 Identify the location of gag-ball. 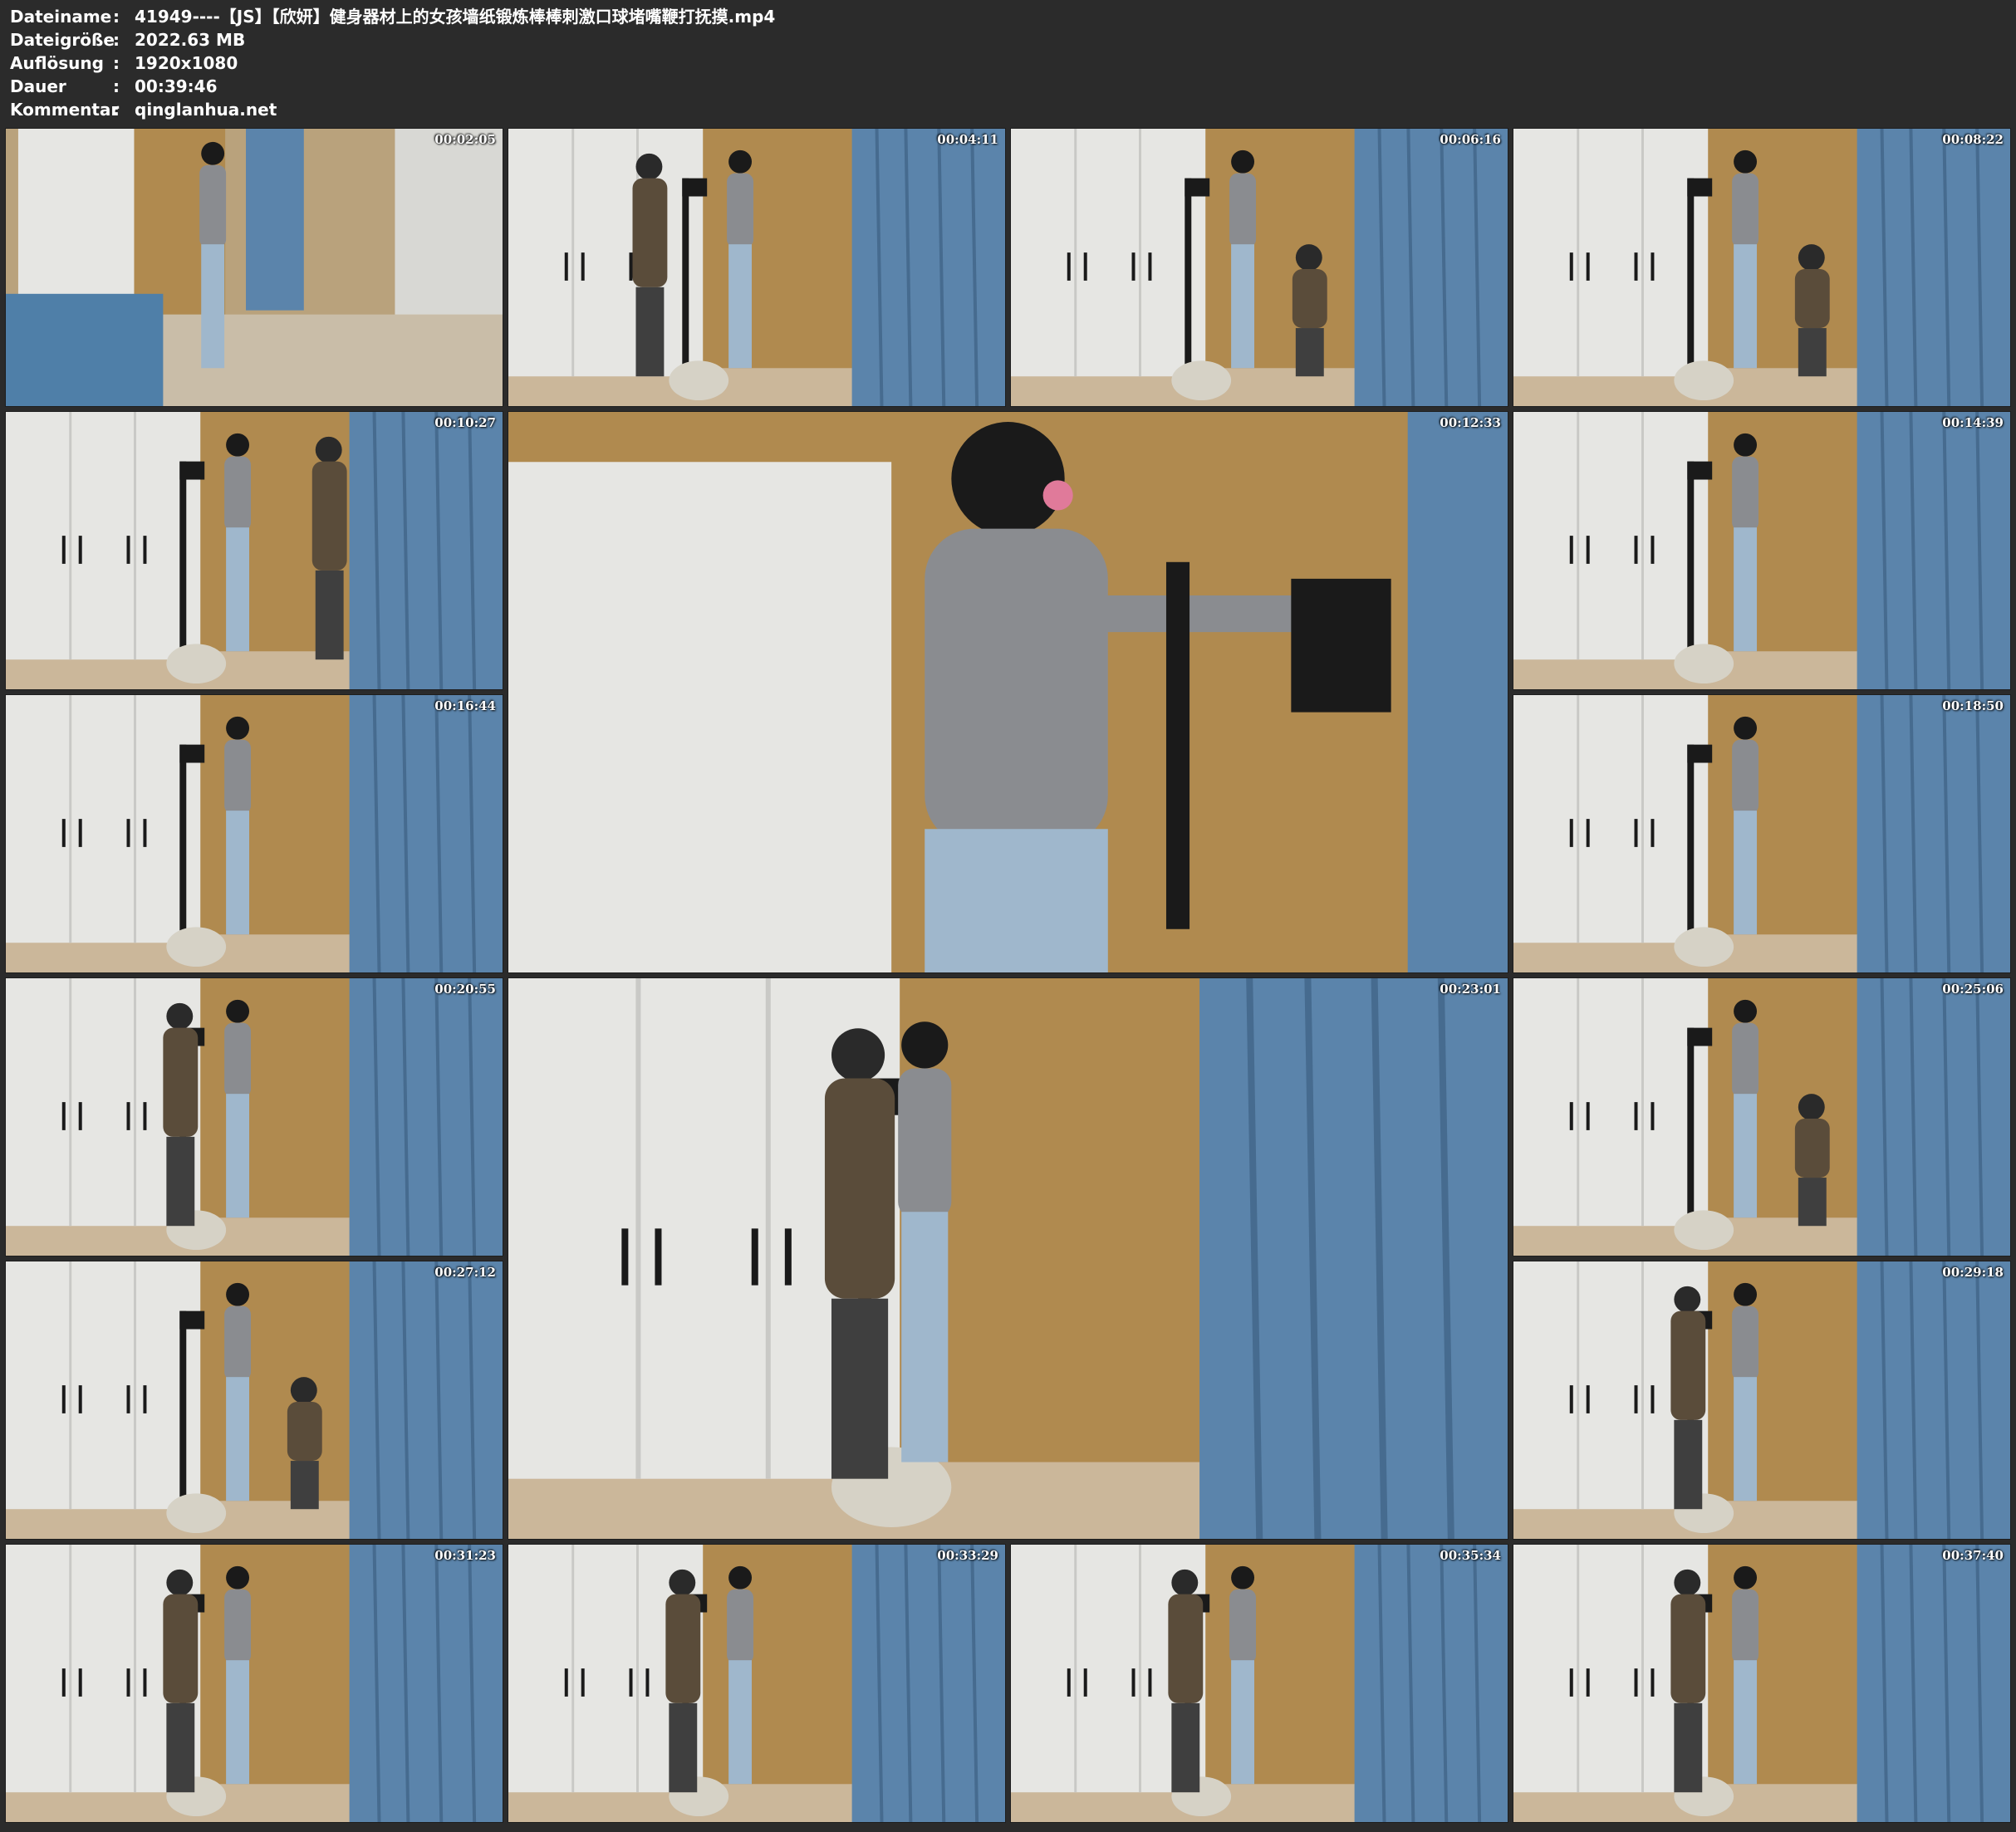
(1057, 495).